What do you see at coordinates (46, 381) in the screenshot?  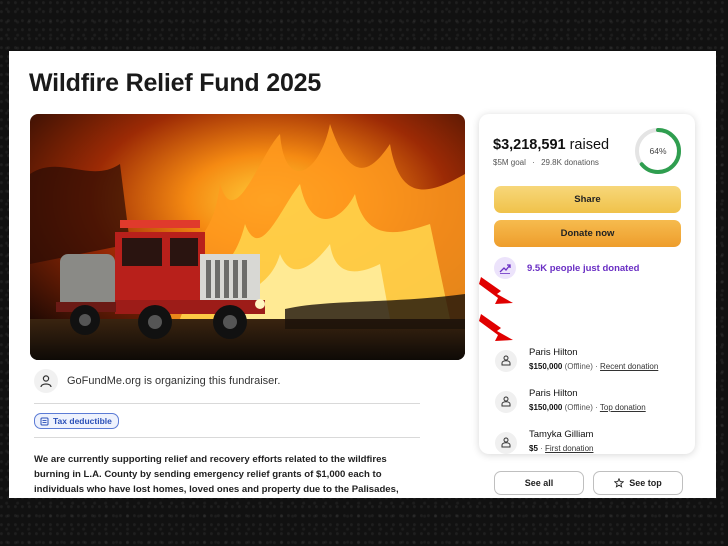 I see `user-icon` at bounding box center [46, 381].